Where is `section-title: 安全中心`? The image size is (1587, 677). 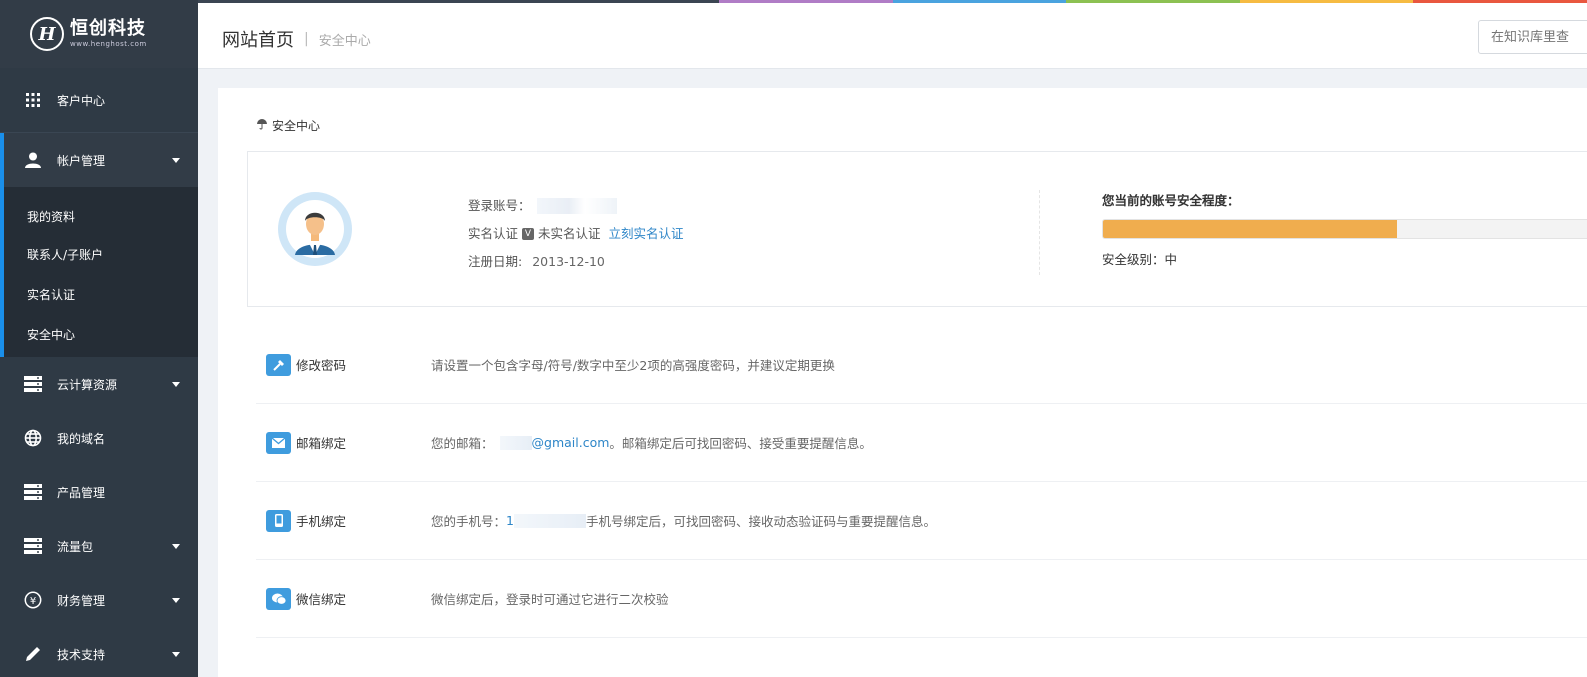
section-title: 安全中心 is located at coordinates (288, 125).